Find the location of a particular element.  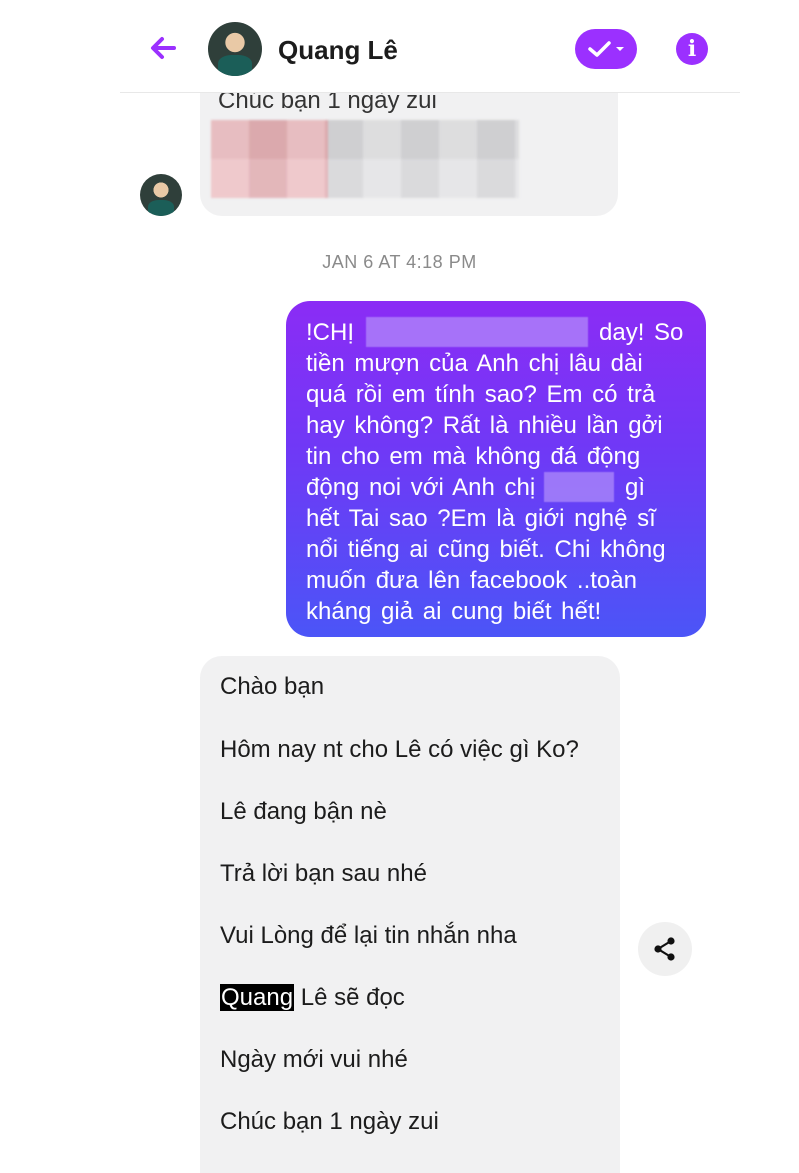

reply-line: Chúc bạn 1 ngày zui is located at coordinates (329, 1121).